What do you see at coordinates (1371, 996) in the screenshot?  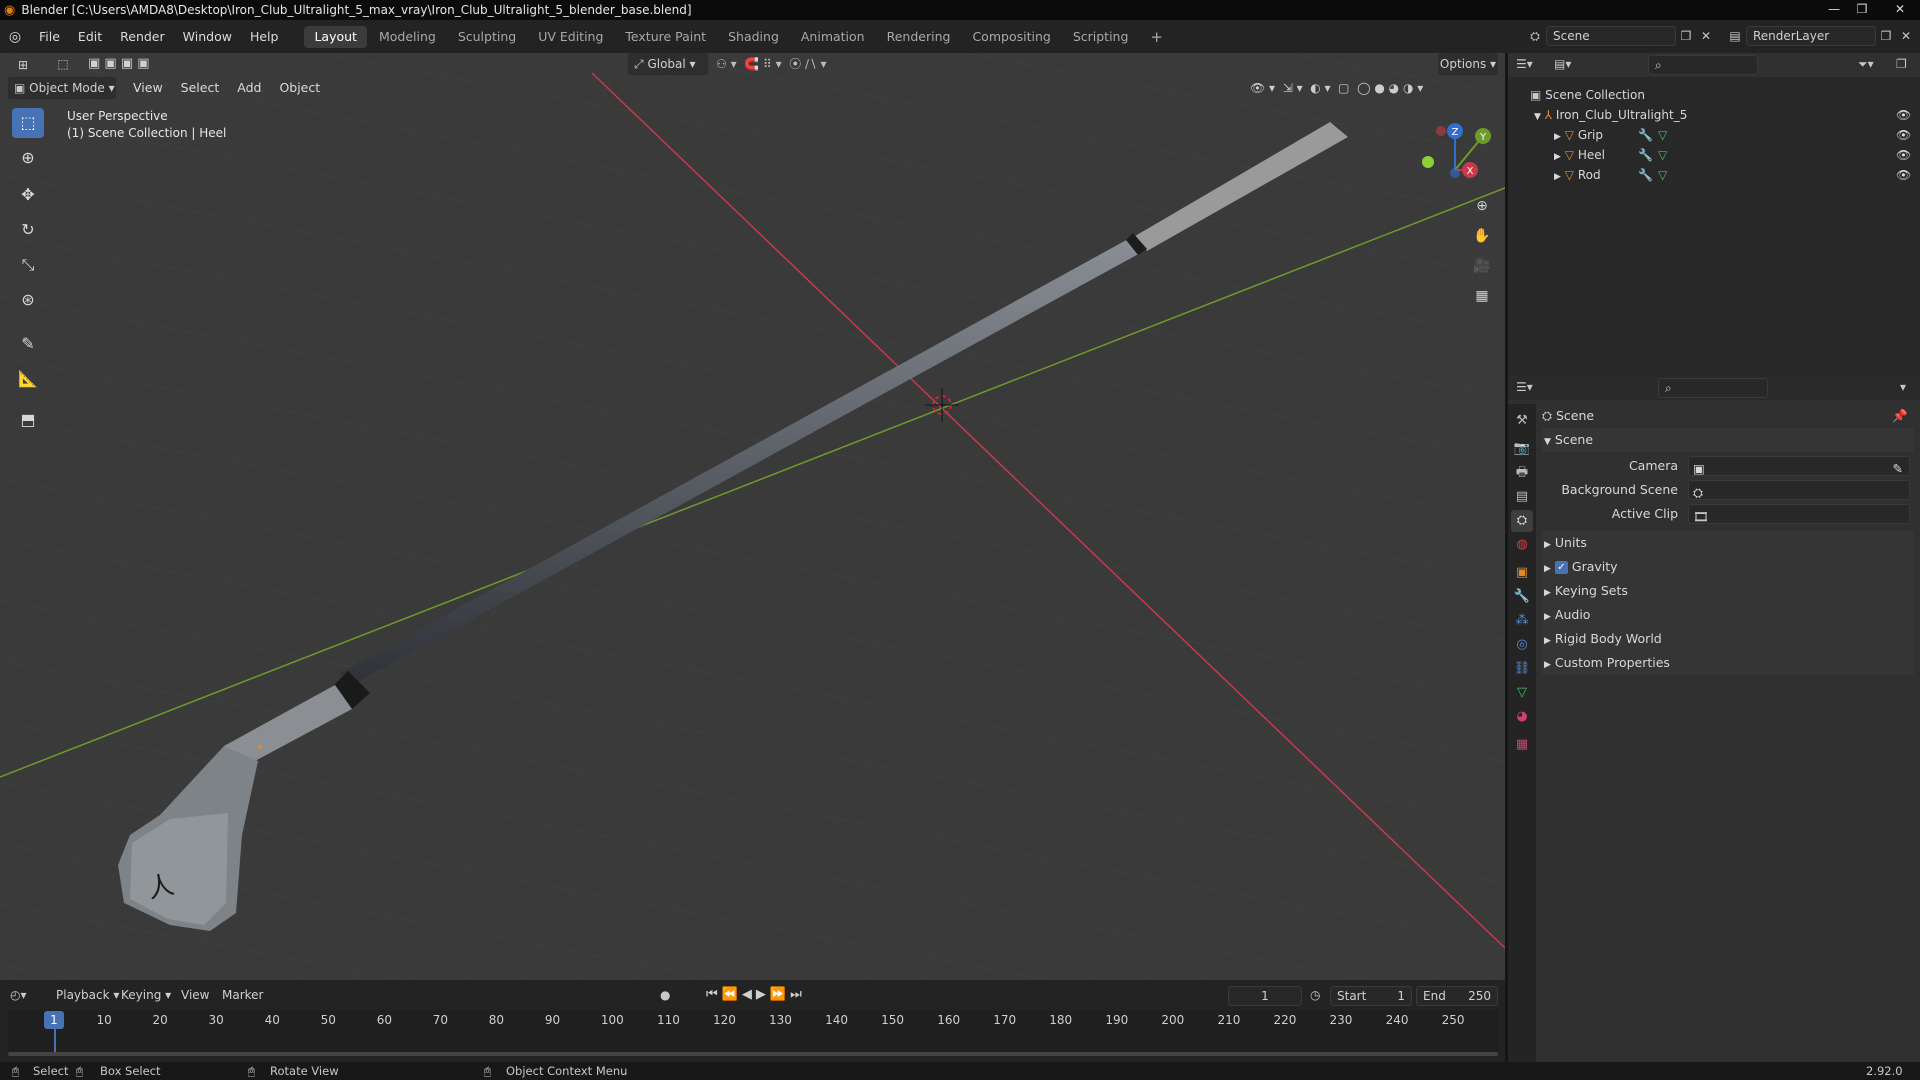 I see `start-frame-field: Start 1` at bounding box center [1371, 996].